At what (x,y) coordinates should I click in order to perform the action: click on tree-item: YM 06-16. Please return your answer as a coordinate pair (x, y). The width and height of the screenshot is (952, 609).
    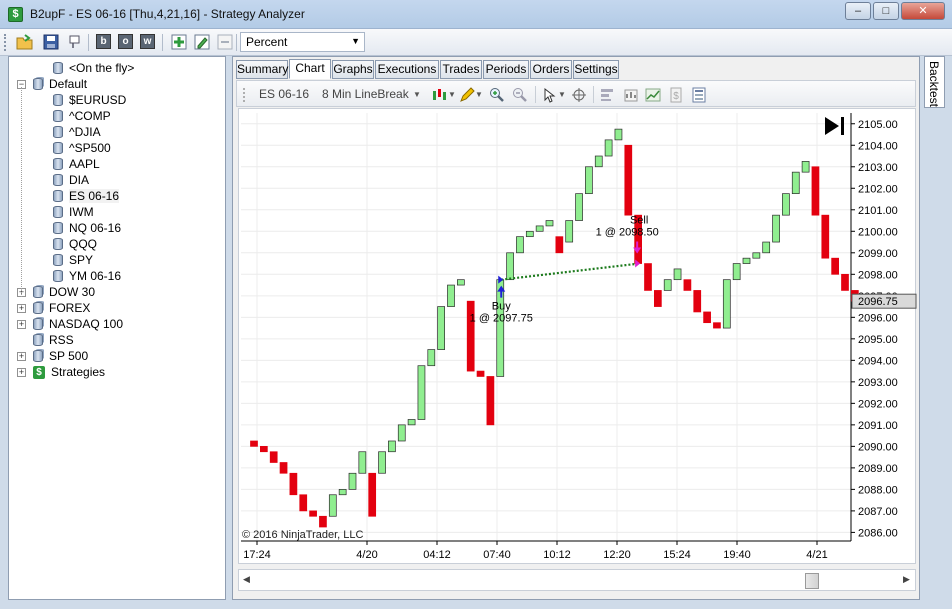
    Looking at the image, I should click on (87, 276).